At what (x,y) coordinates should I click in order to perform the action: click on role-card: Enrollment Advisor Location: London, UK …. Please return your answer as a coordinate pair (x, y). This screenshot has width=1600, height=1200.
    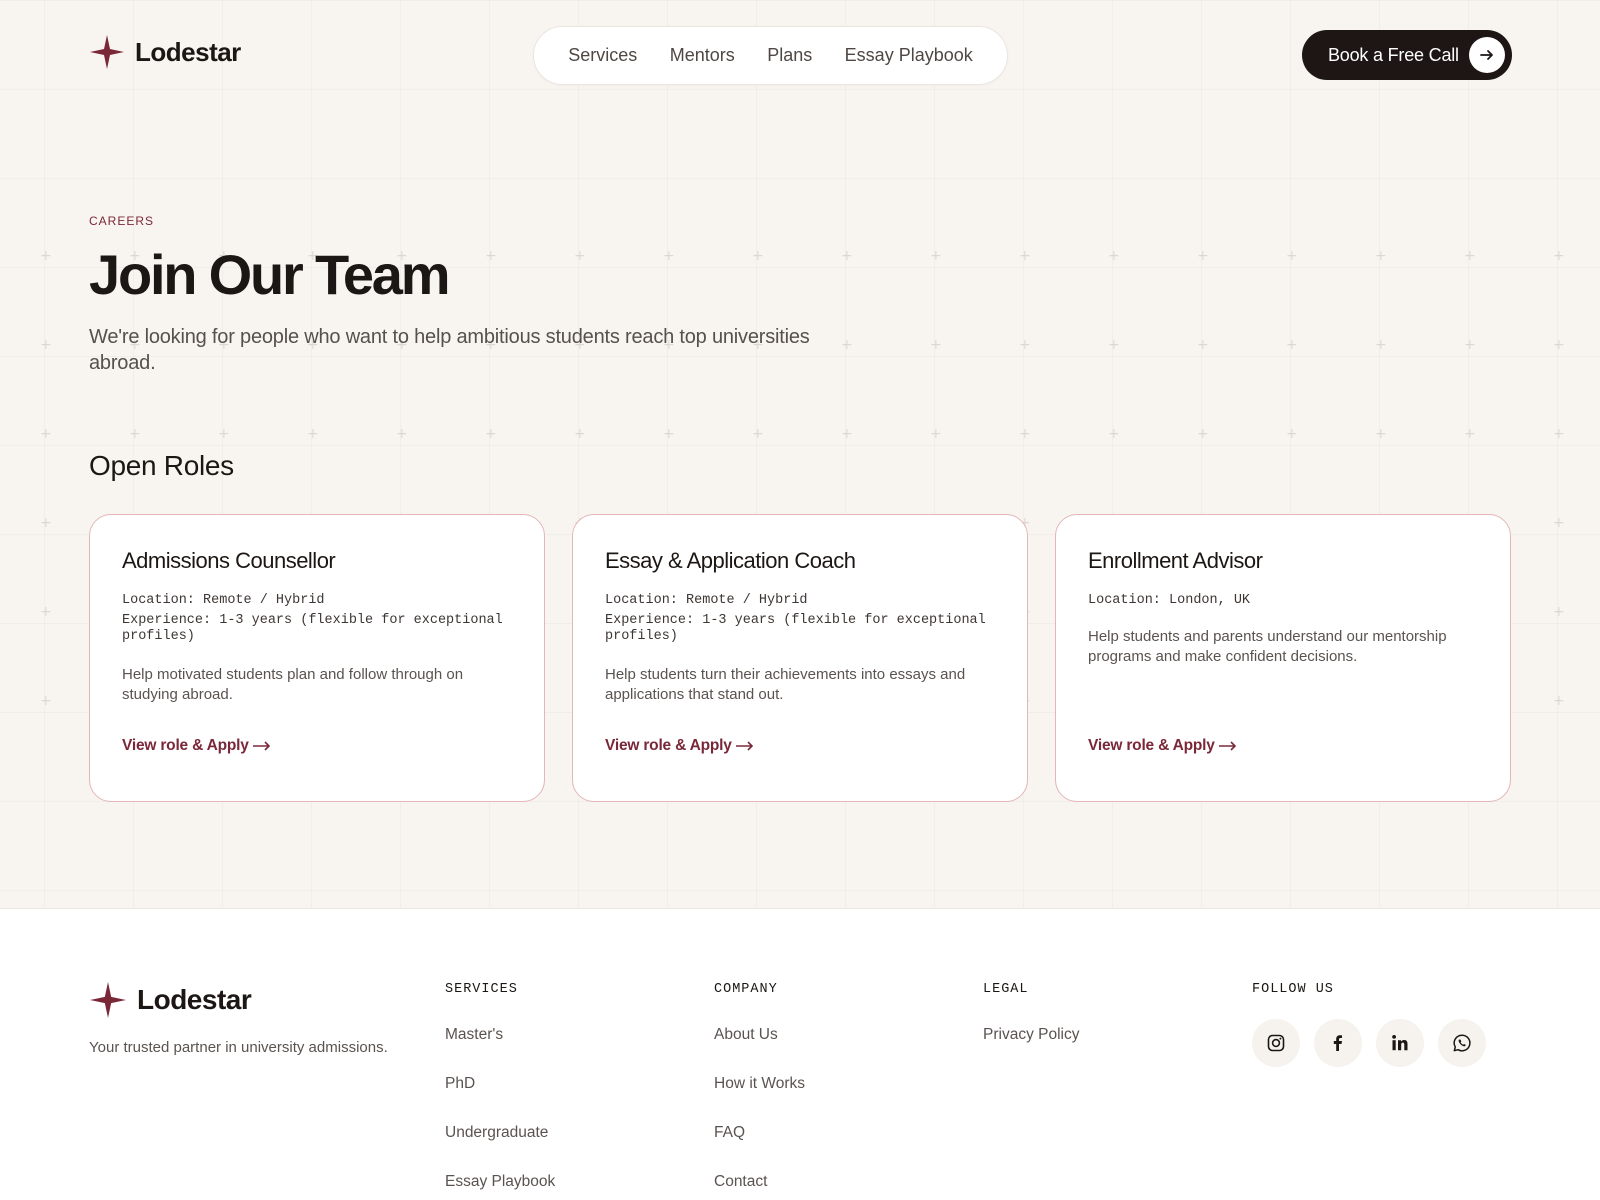
    Looking at the image, I should click on (1283, 658).